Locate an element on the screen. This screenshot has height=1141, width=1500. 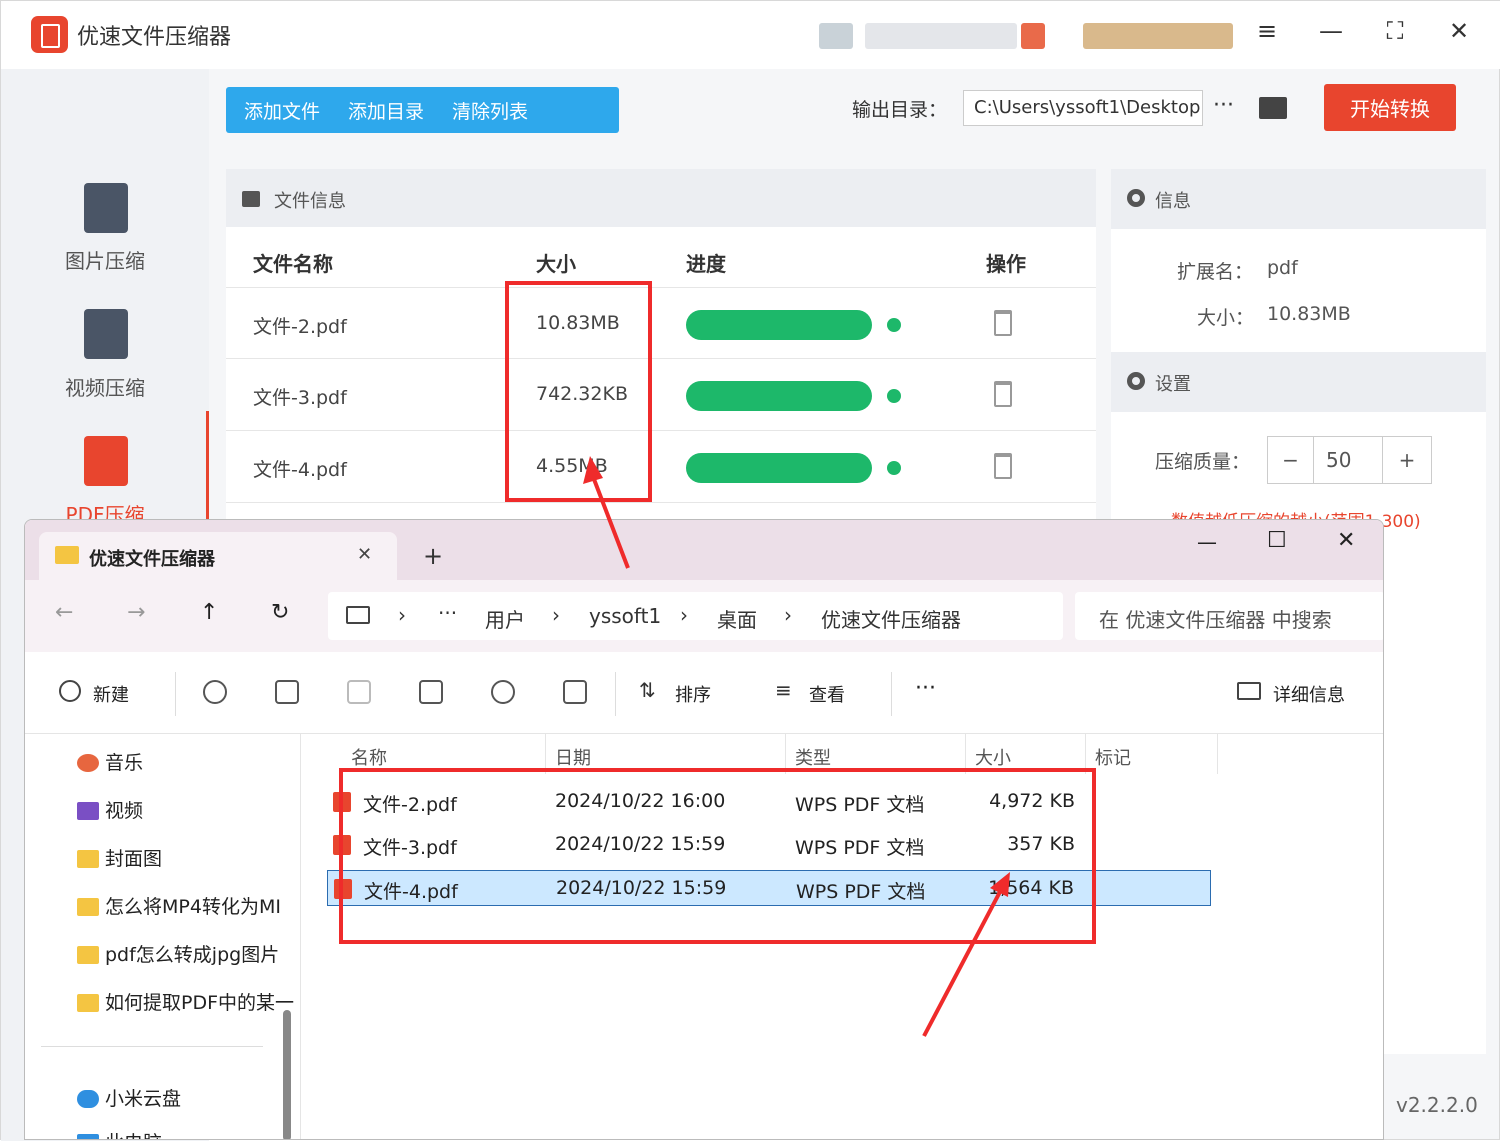
arrow-head-icon is located at coordinates (593, 470).